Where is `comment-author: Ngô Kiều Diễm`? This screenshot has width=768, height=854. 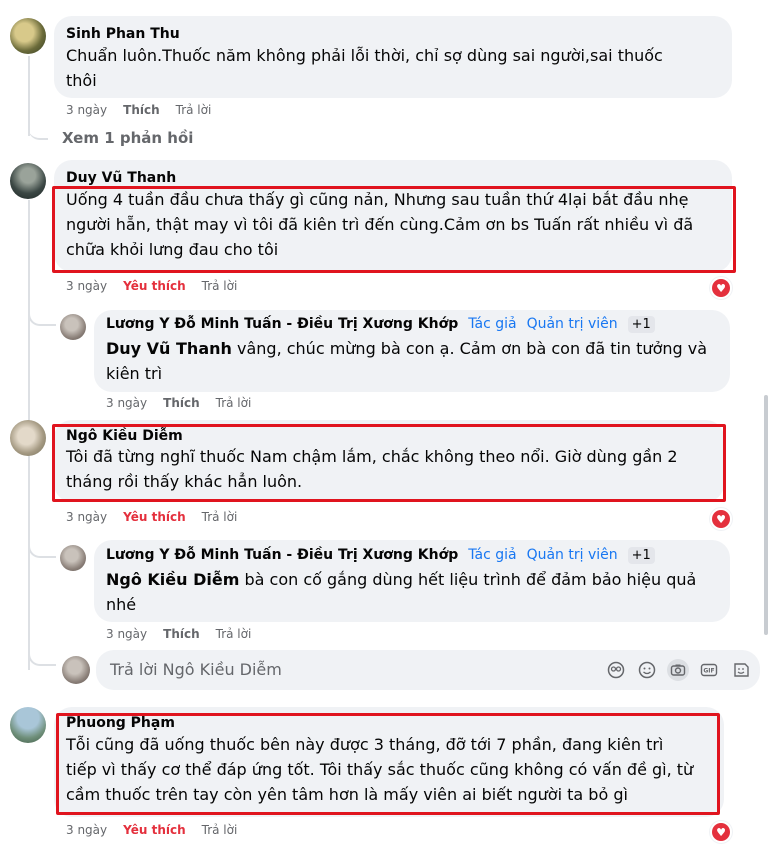 comment-author: Ngô Kiều Diễm is located at coordinates (124, 436).